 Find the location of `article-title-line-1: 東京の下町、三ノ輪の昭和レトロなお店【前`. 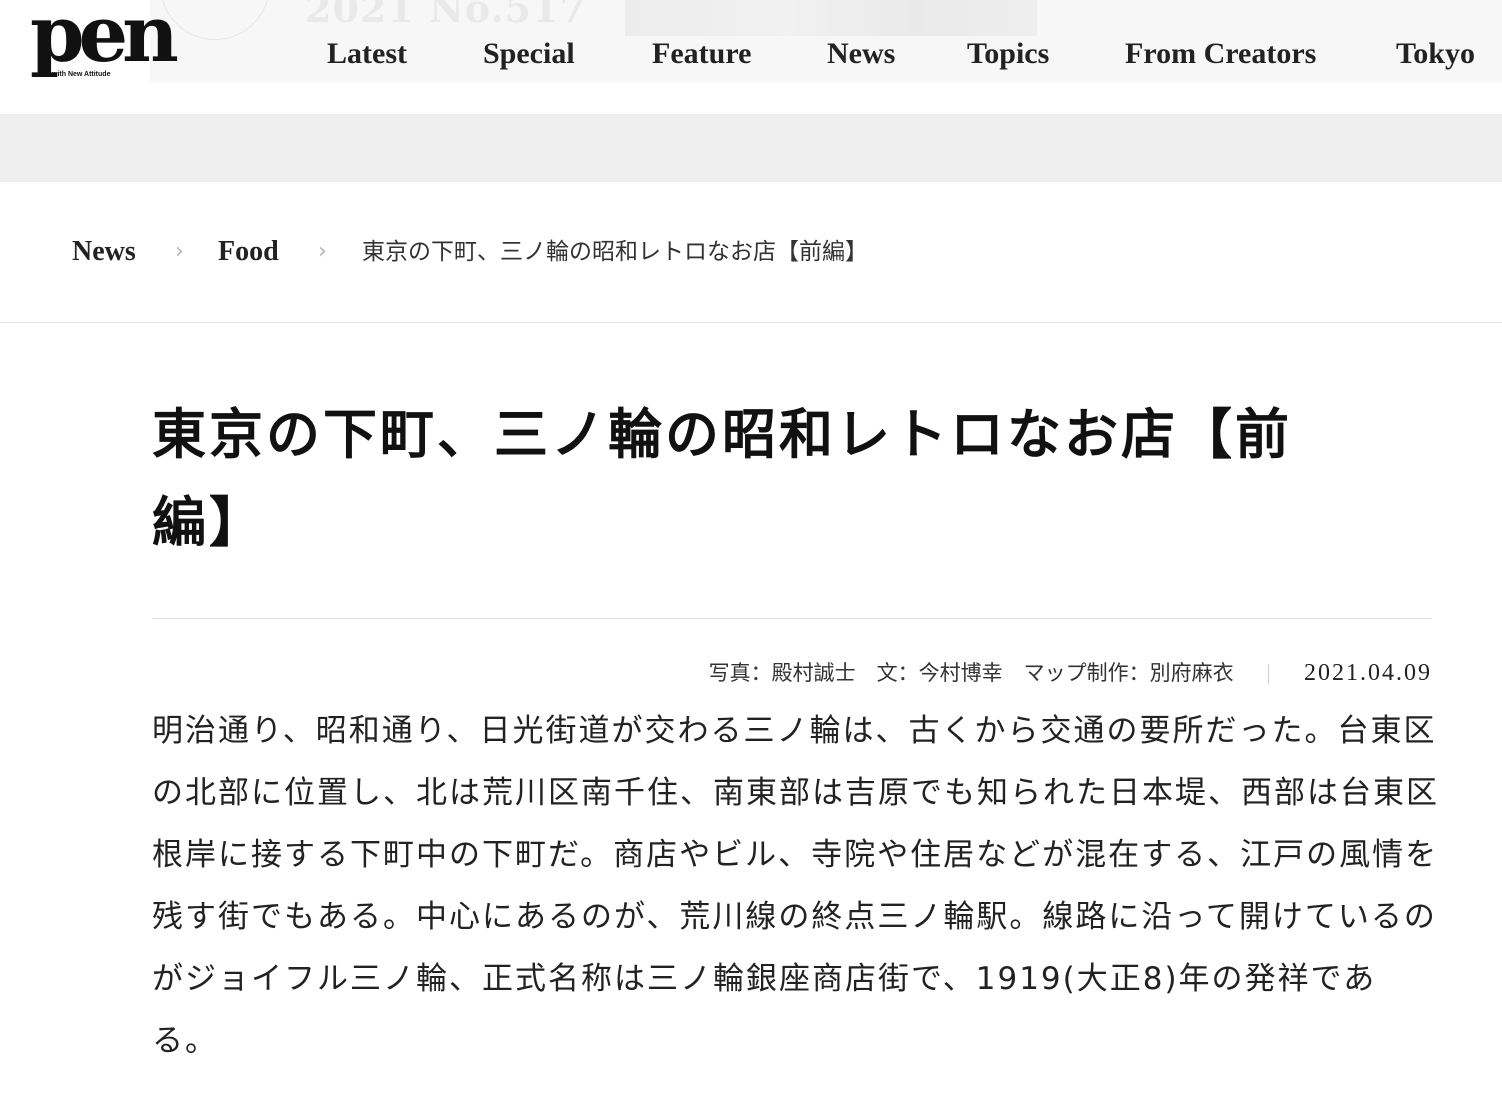

article-title-line-1: 東京の下町、三ノ輪の昭和レトロなお店【前 is located at coordinates (722, 434).